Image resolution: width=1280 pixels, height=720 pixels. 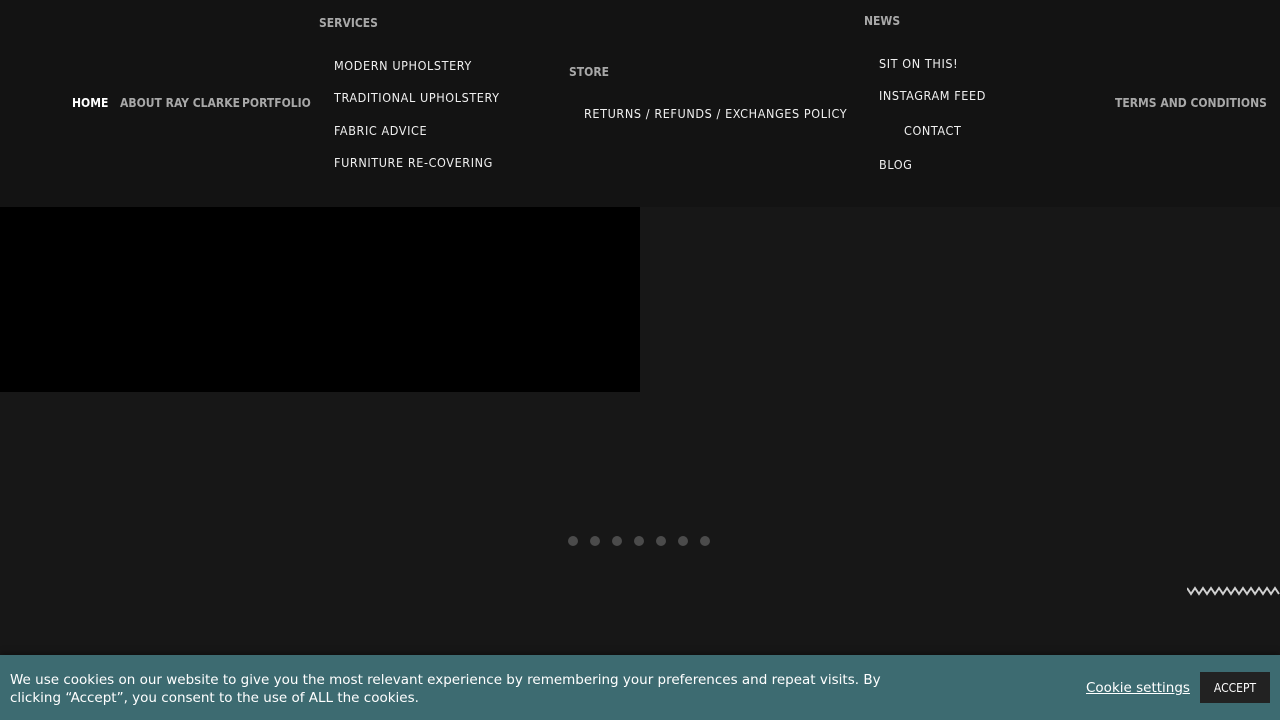 I want to click on nav-terms: TERMS AND CONDITIONS, so click(x=1191, y=103).